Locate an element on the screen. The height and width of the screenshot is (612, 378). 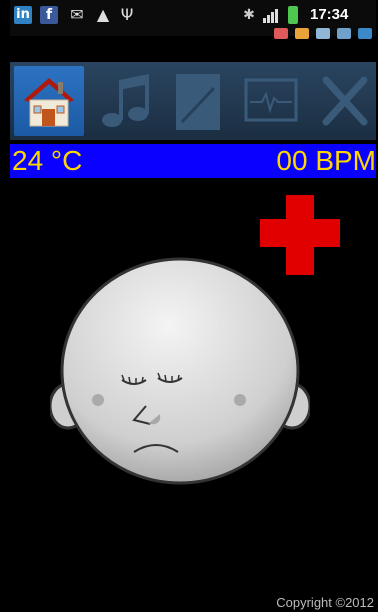
chip-icon is located at coordinates (322, 33).